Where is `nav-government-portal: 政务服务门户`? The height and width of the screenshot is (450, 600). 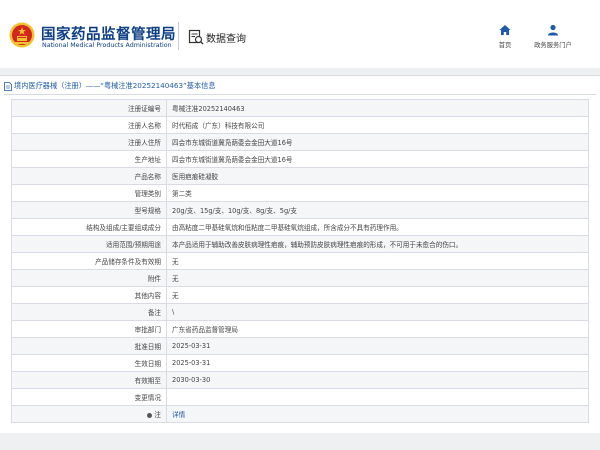
nav-government-portal: 政务服务门户 is located at coordinates (553, 36).